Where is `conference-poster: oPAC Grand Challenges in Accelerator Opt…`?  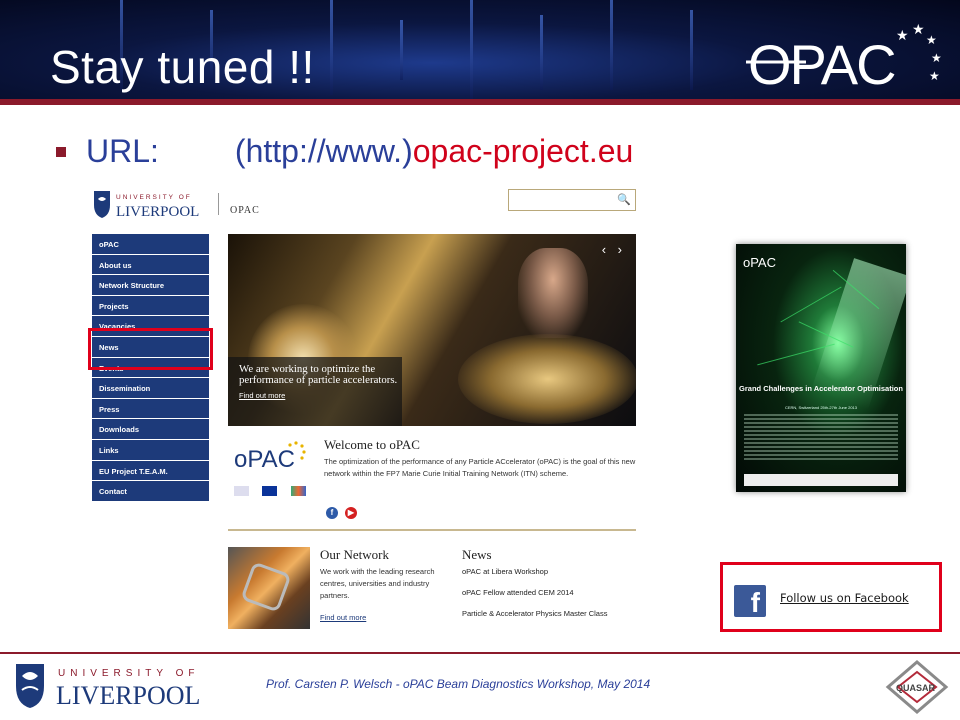
conference-poster: oPAC Grand Challenges in Accelerator Opt… is located at coordinates (821, 368).